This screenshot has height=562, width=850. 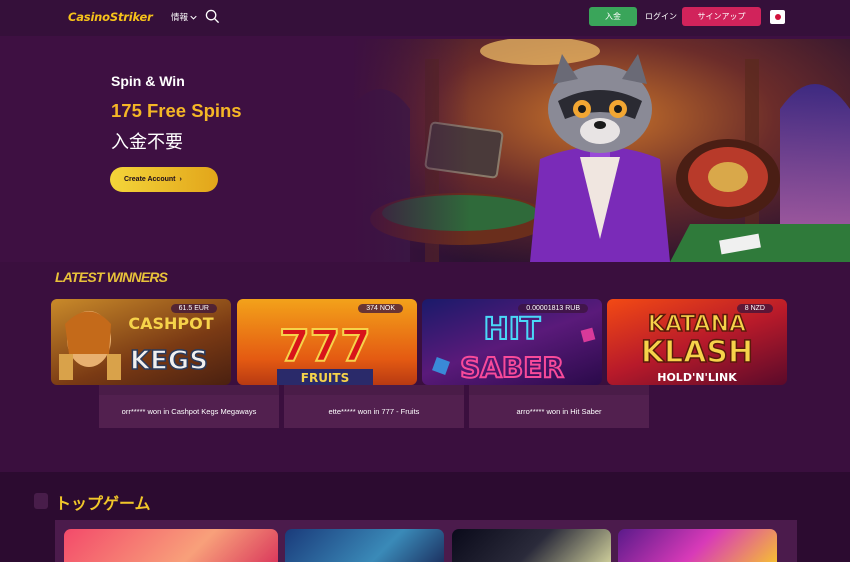 What do you see at coordinates (559, 411) in the screenshot?
I see `winner-caption: arro***** won in Hit Saber` at bounding box center [559, 411].